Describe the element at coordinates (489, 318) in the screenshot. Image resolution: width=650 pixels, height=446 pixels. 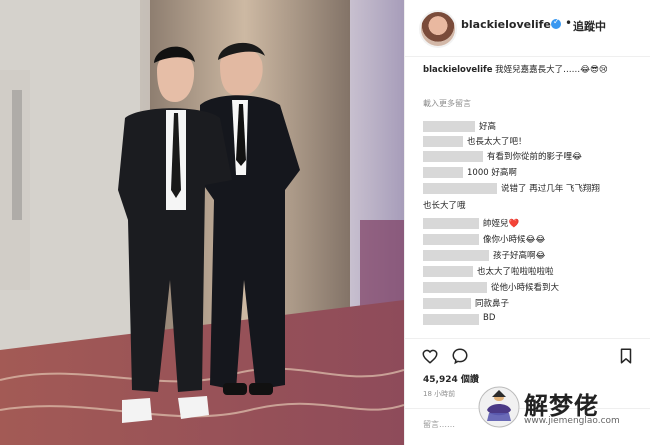
I see `comment-text: BD` at that location.